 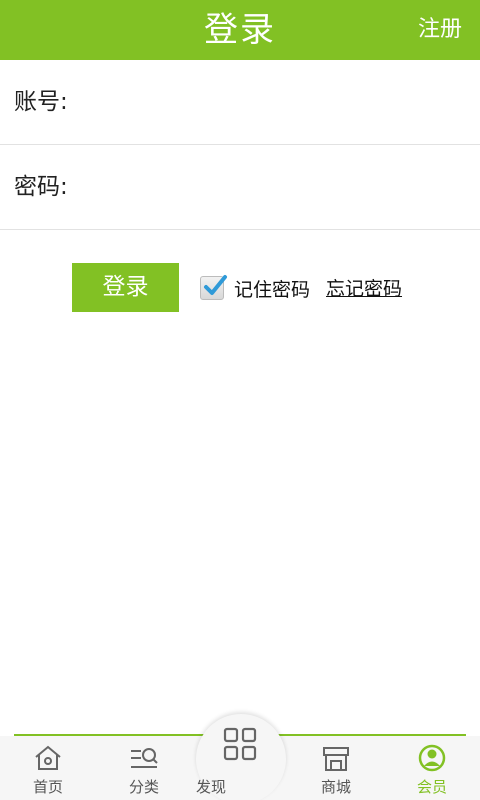 I want to click on remember-checkbox, so click(x=213, y=287).